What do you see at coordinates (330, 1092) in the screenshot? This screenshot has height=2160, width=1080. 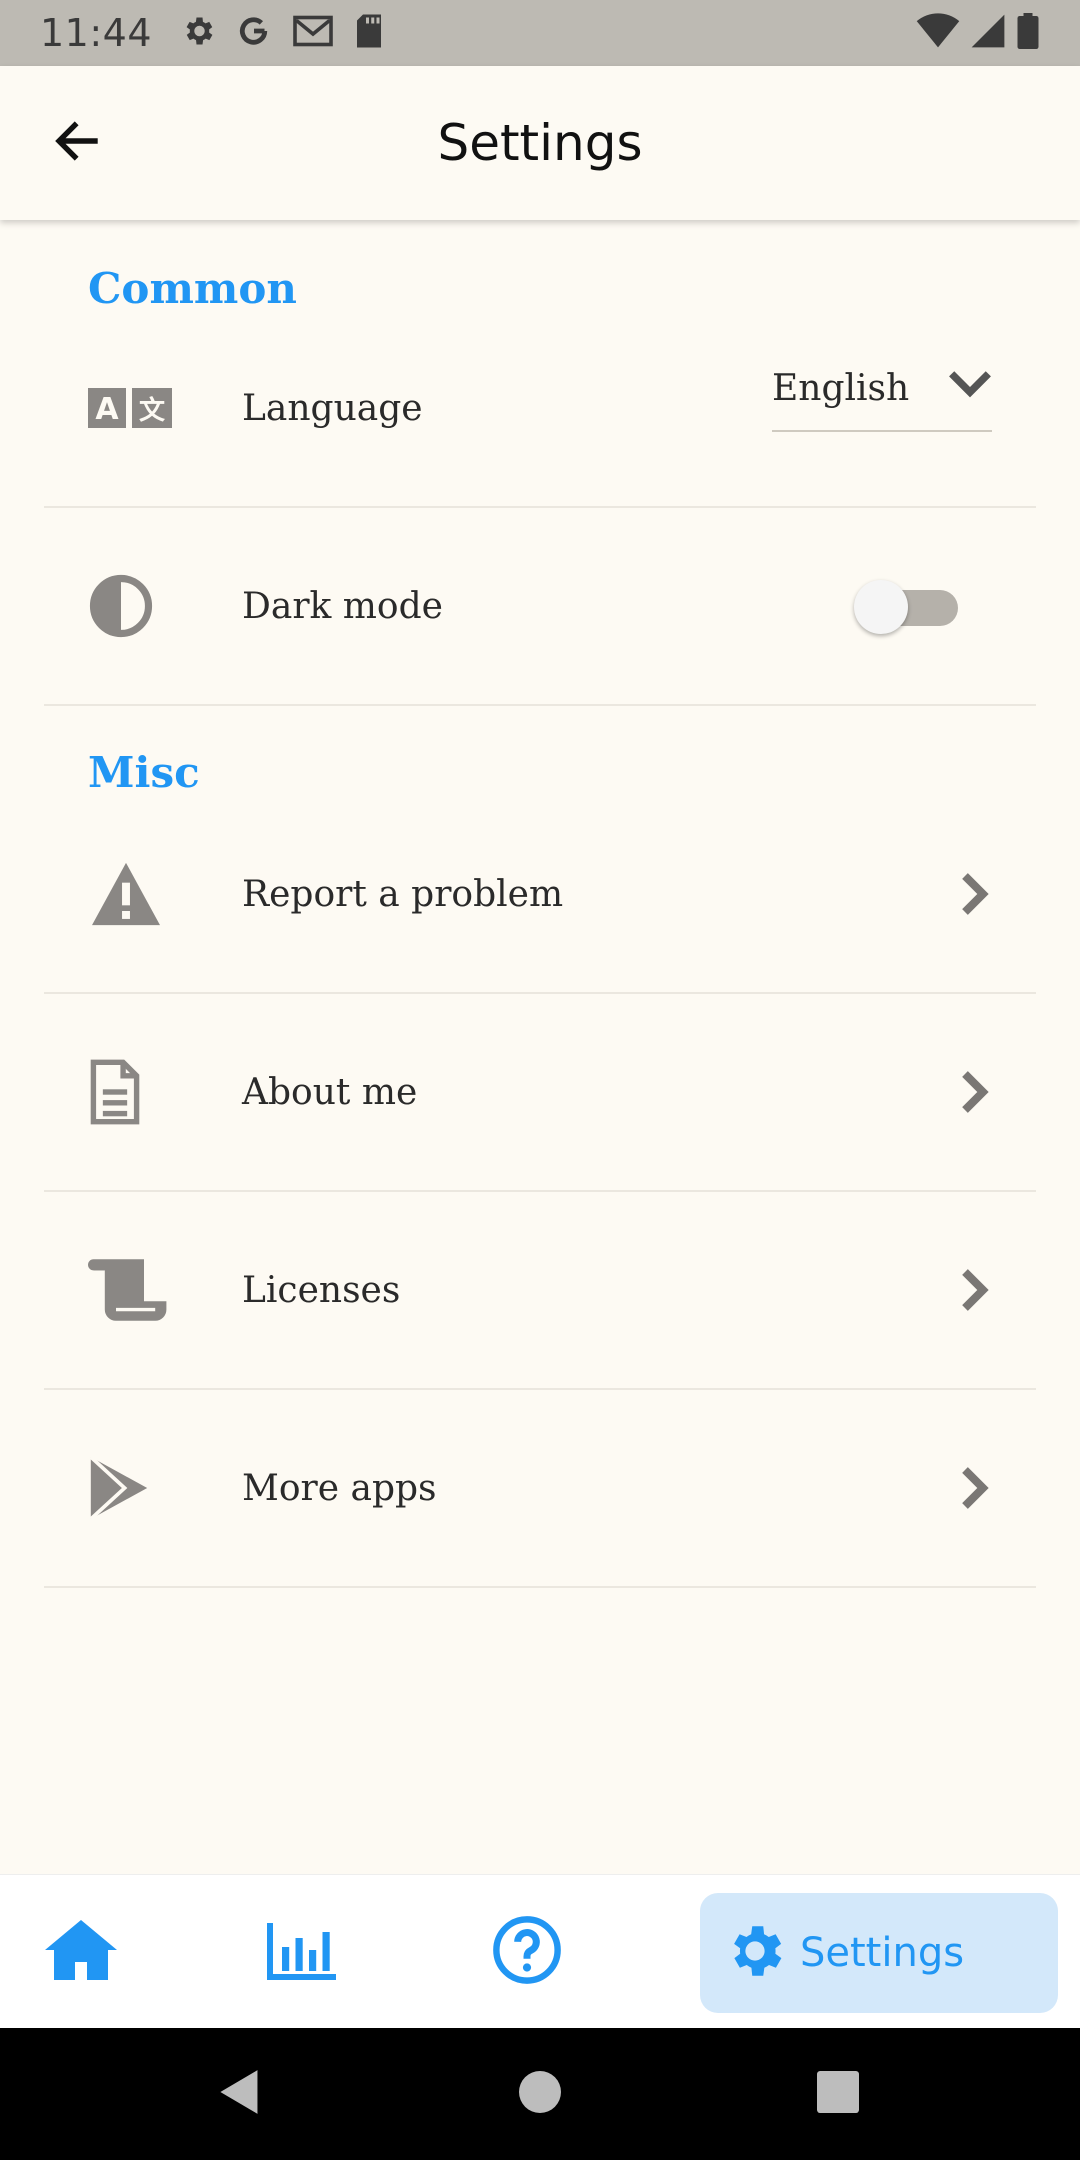 I see `about-me-label: About me` at bounding box center [330, 1092].